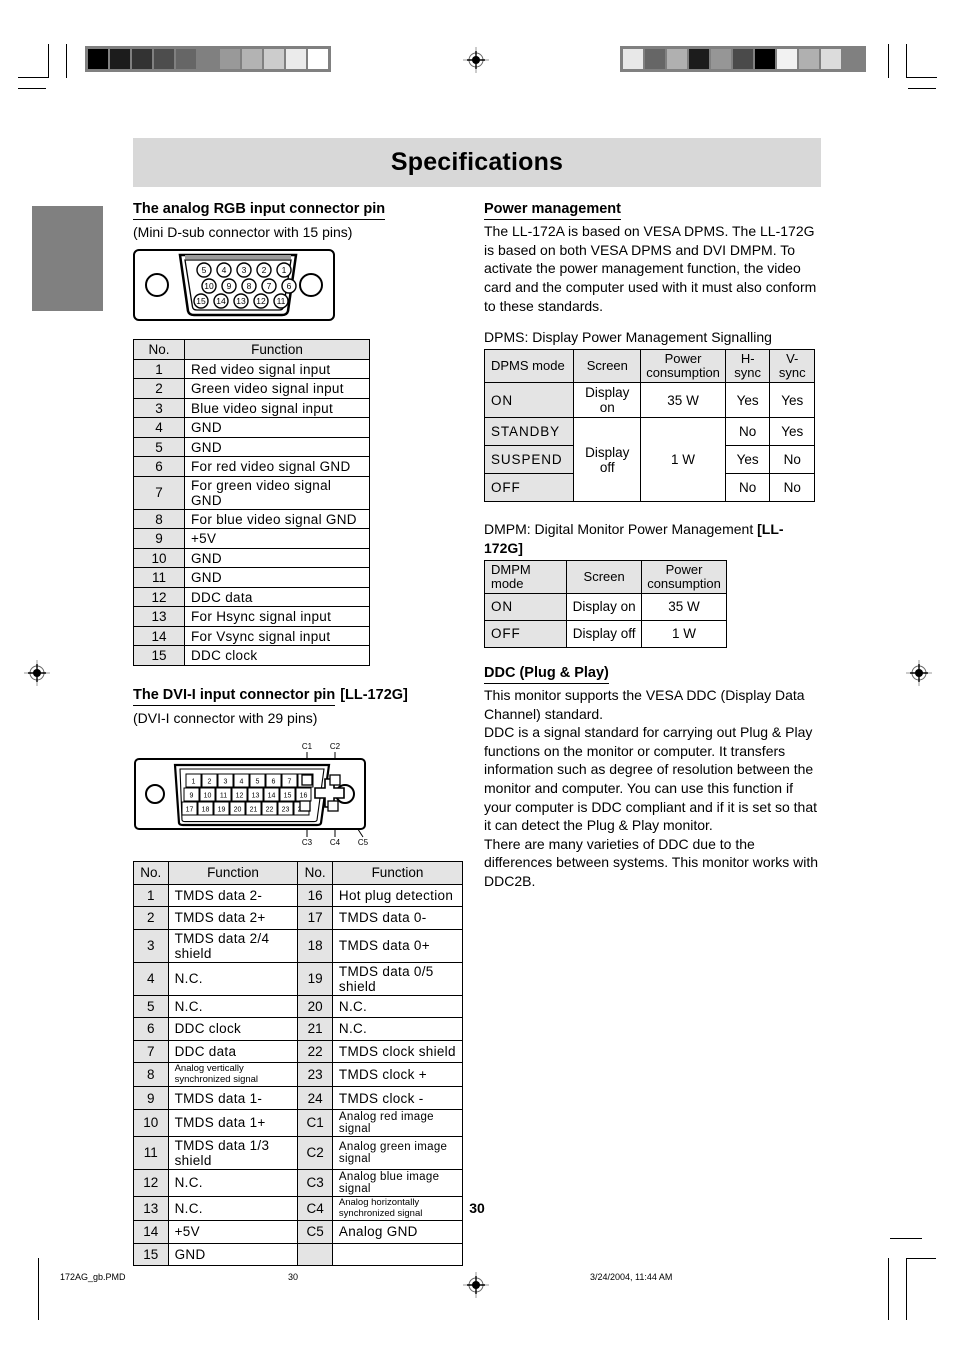 This screenshot has height=1351, width=954. What do you see at coordinates (159, 655) in the screenshot?
I see `pin-number: 15` at bounding box center [159, 655].